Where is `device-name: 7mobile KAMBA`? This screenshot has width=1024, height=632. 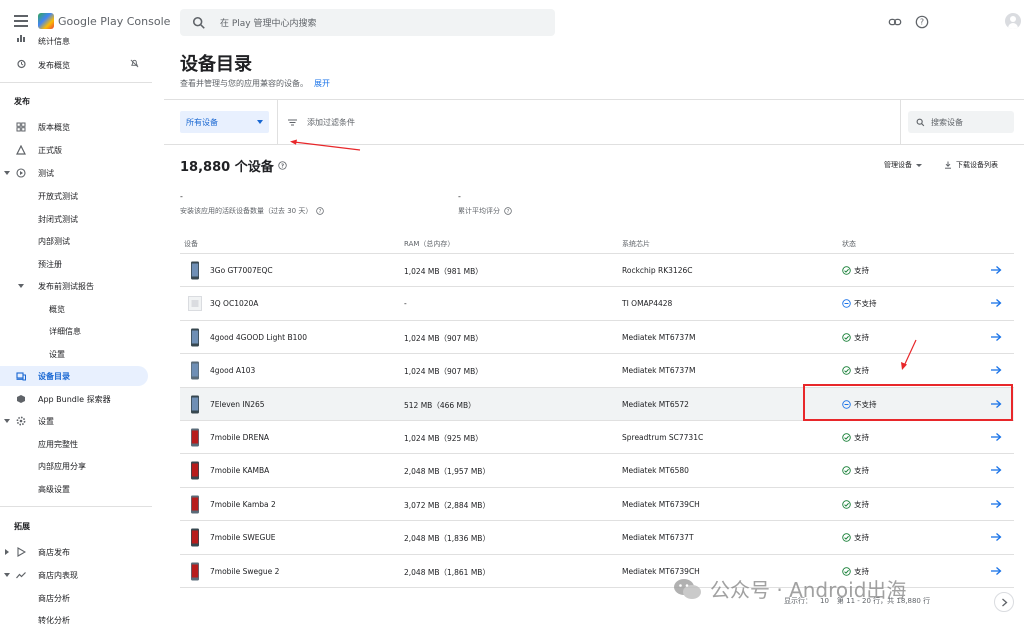
device-name: 7mobile KAMBA is located at coordinates (239, 470).